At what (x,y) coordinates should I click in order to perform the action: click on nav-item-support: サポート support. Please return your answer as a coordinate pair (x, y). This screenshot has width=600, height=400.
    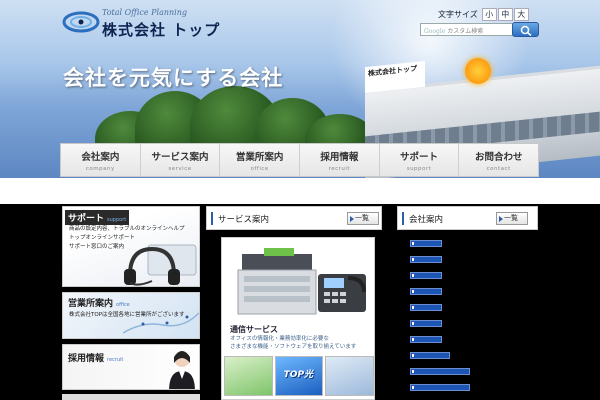
    Looking at the image, I should click on (420, 160).